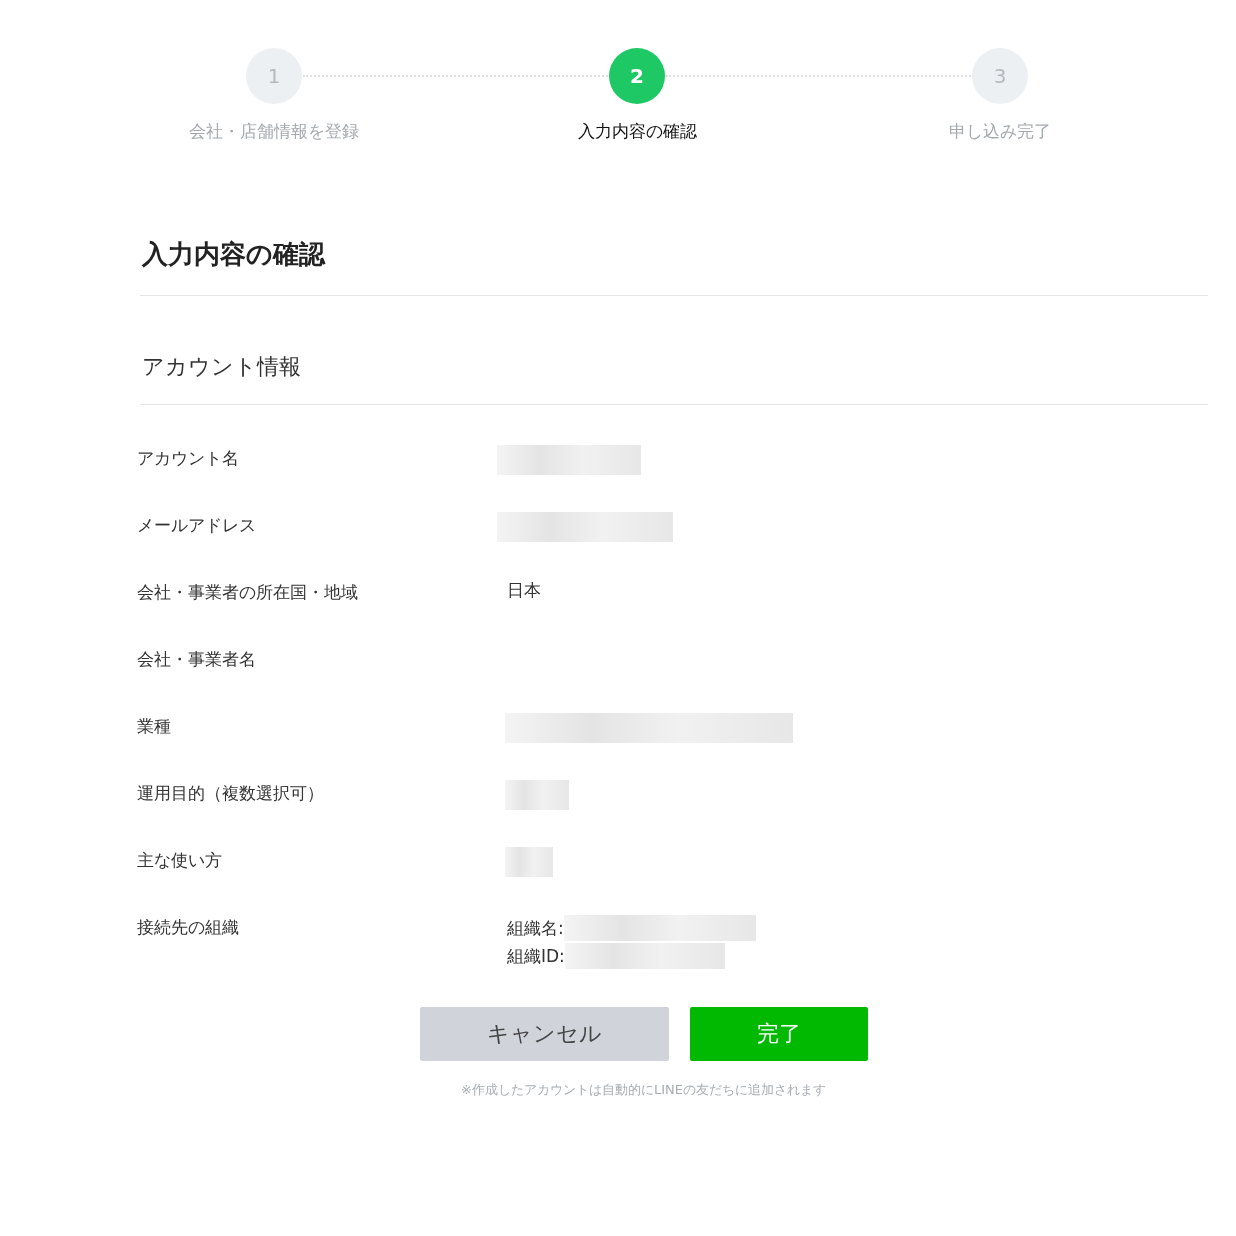 The image size is (1236, 1236). What do you see at coordinates (180, 860) in the screenshot?
I see `field-label: 主な使い方` at bounding box center [180, 860].